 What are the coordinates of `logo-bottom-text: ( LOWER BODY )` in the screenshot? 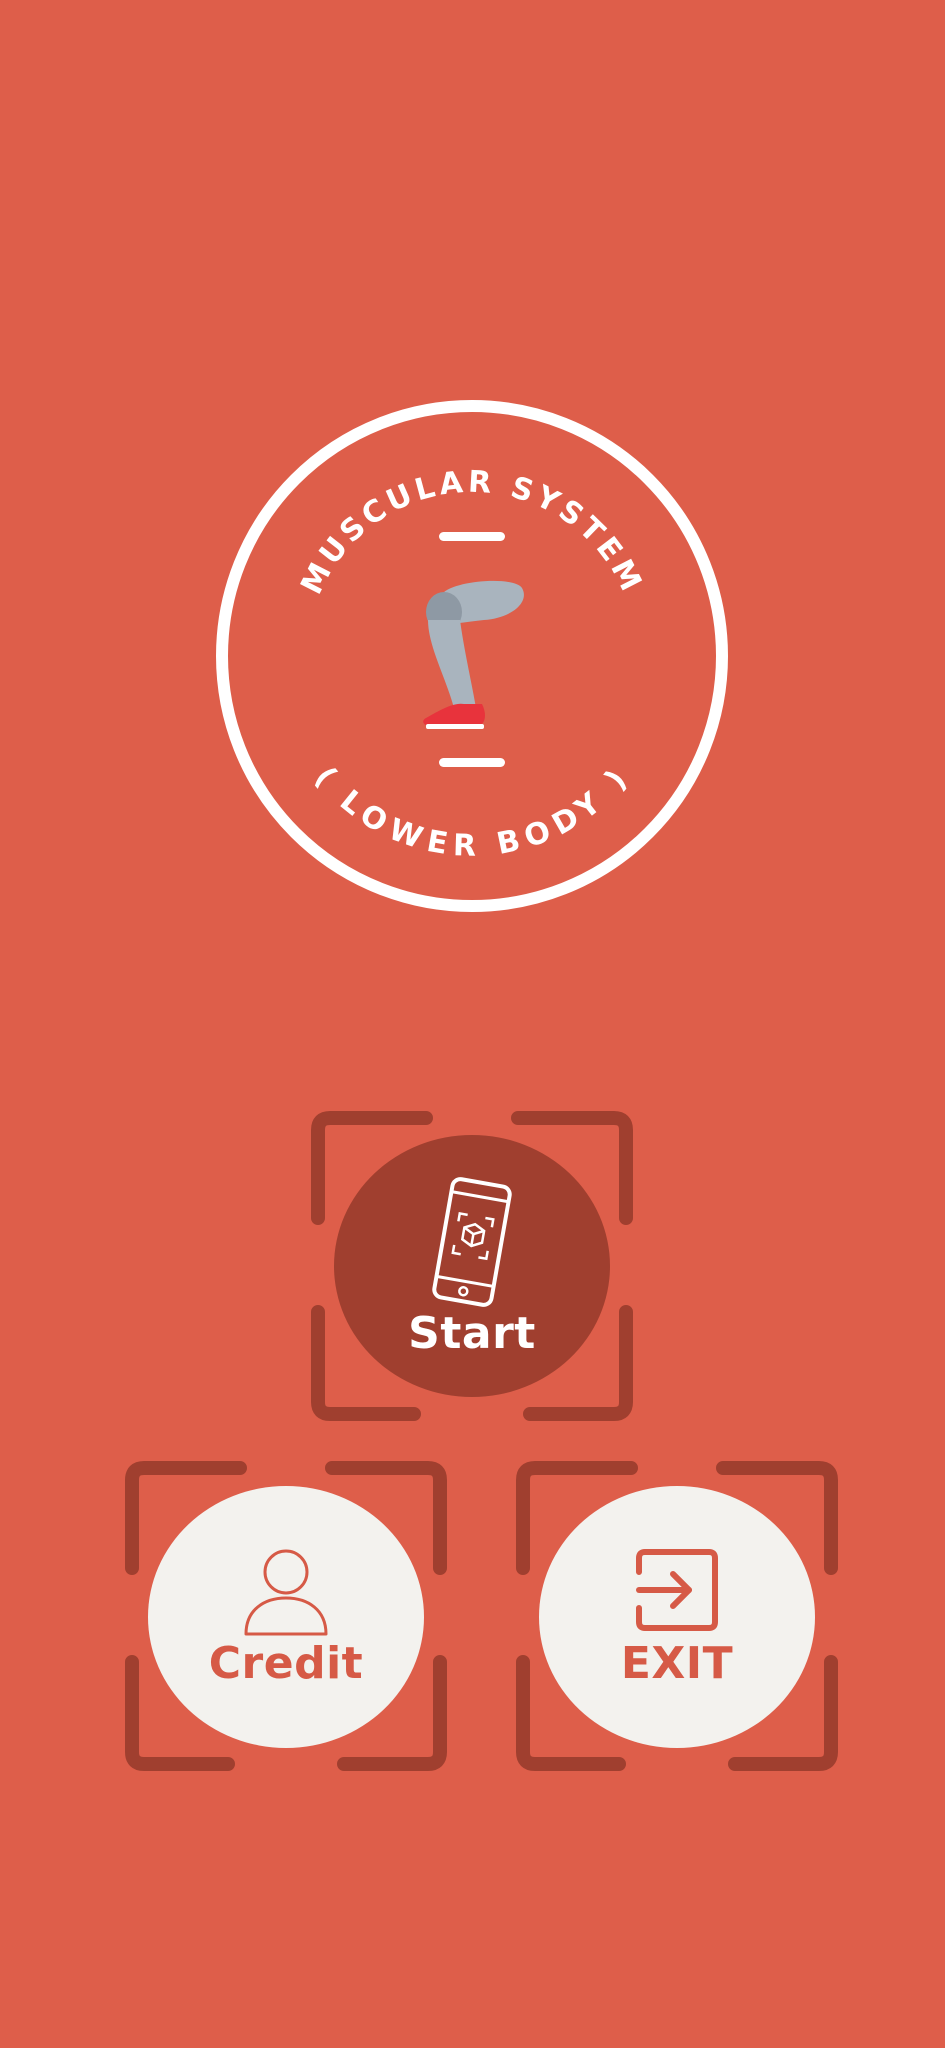 It's located at (471, 812).